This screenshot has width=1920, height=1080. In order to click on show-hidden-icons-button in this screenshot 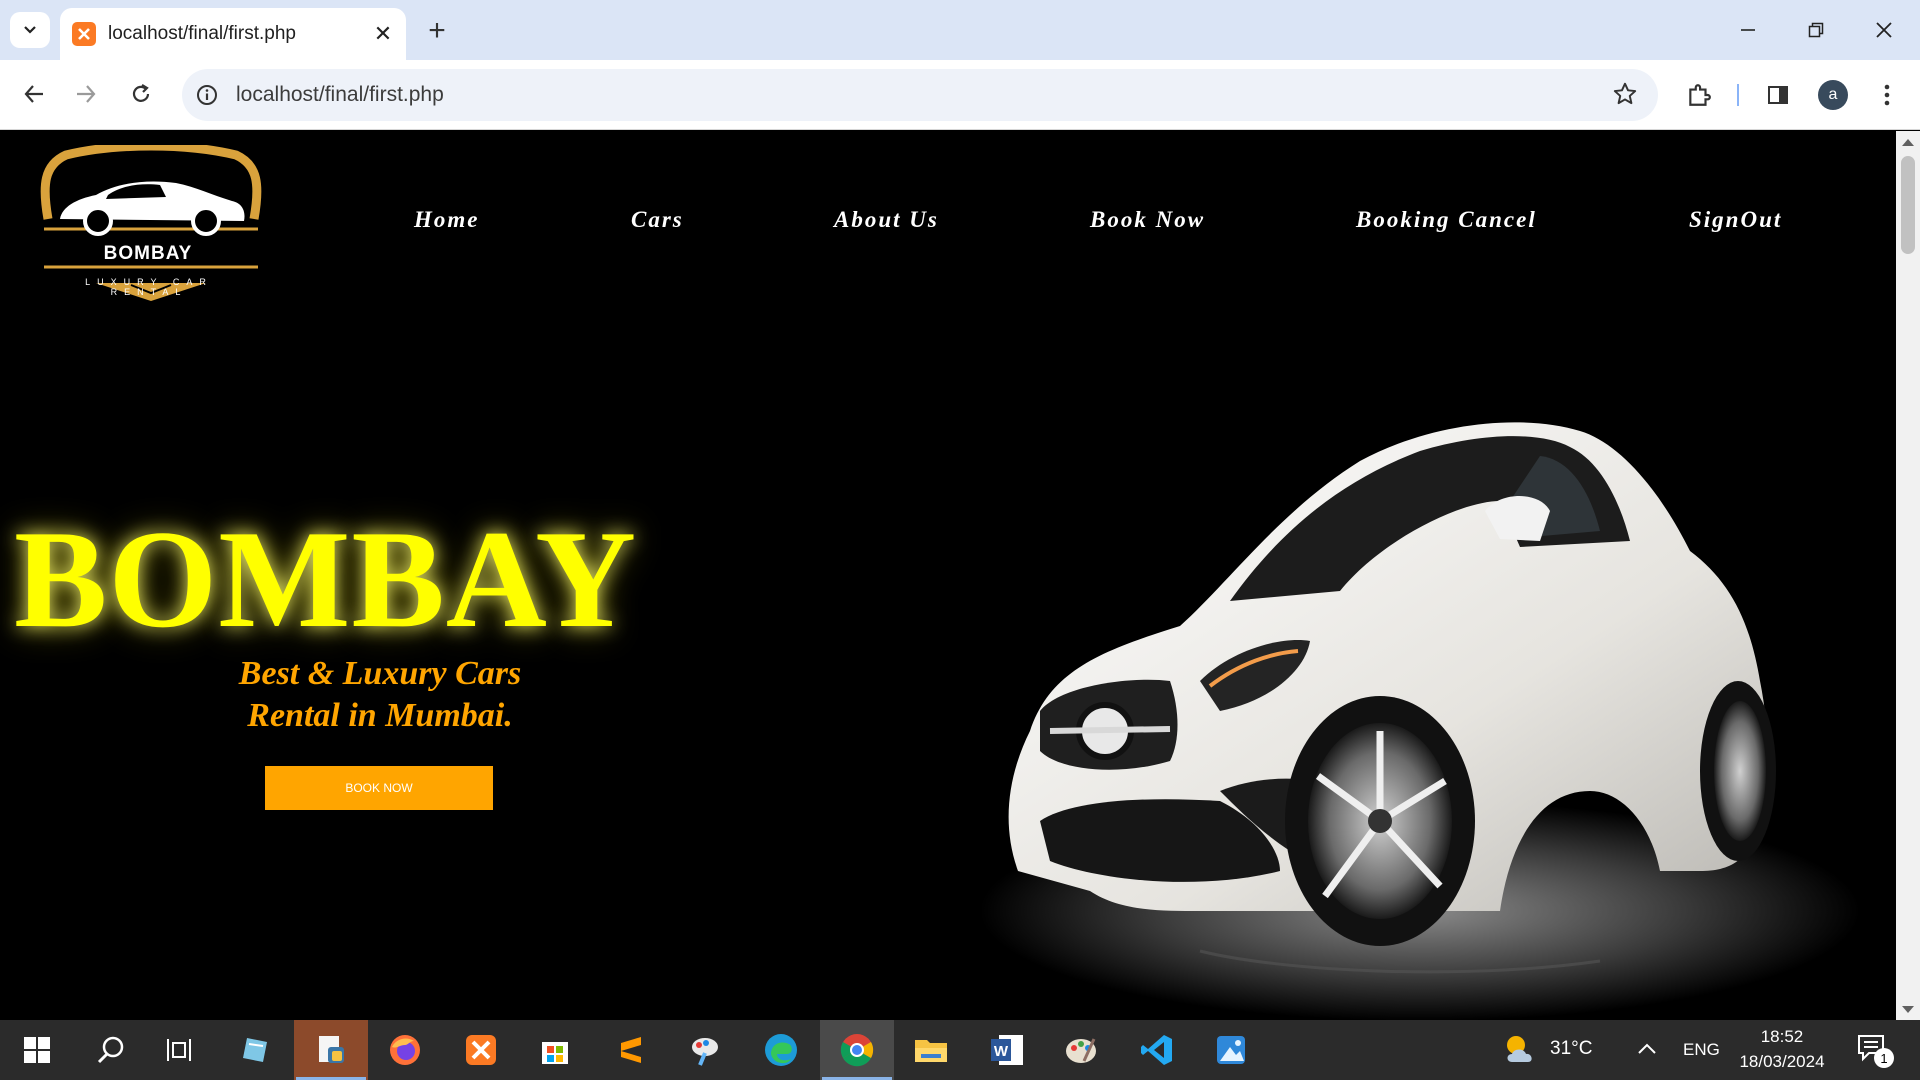, I will do `click(1648, 1050)`.